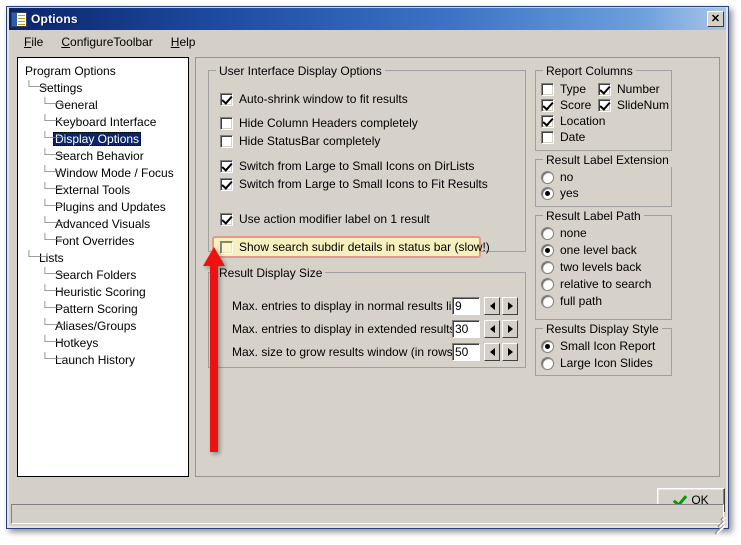  What do you see at coordinates (105, 172) in the screenshot?
I see `tree-item-window-mode-focus: └── Window Mode / Focus` at bounding box center [105, 172].